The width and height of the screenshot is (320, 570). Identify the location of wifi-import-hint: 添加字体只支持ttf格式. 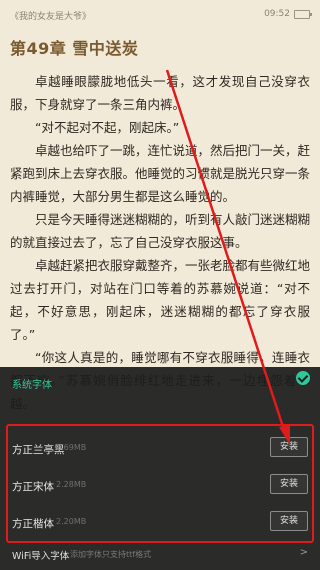
(111, 554).